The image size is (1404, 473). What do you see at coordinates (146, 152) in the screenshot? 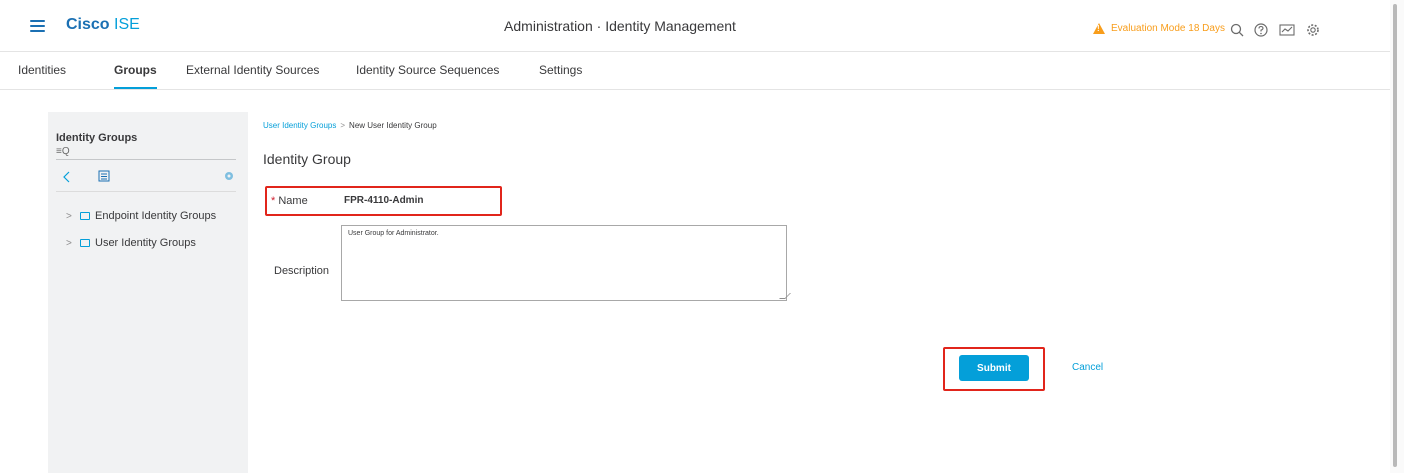
I see `filter-search-input: ≡Q` at bounding box center [146, 152].